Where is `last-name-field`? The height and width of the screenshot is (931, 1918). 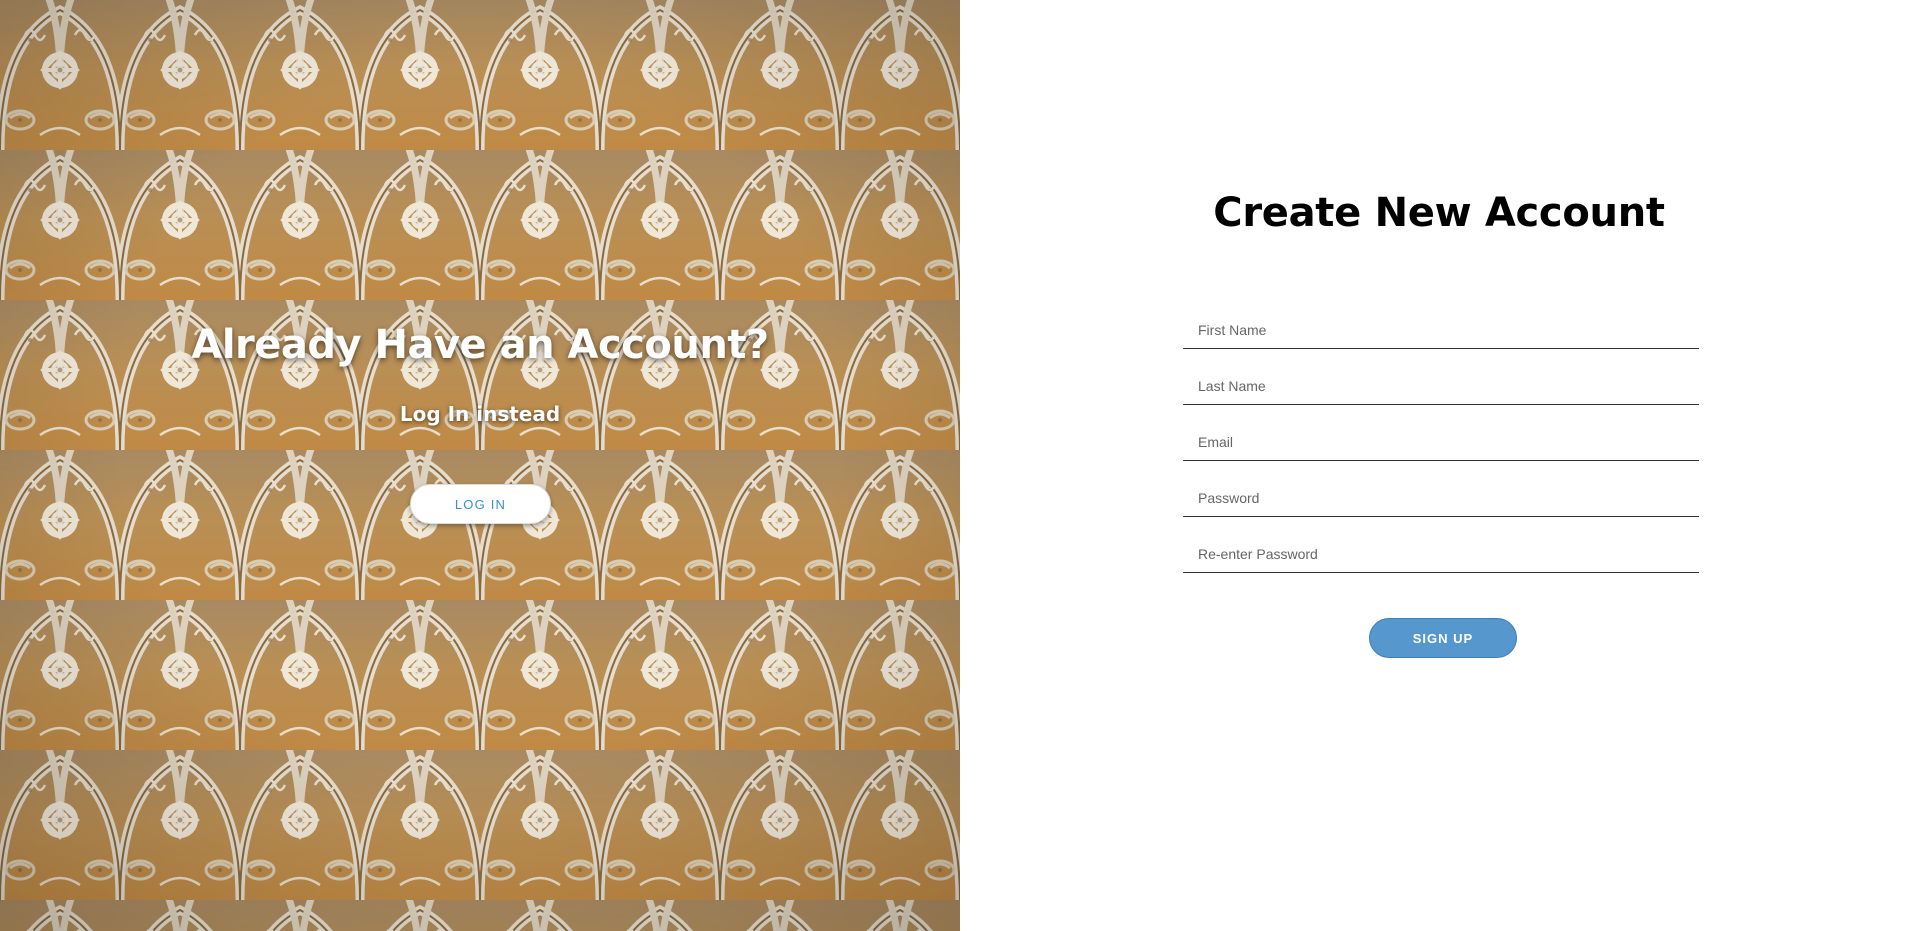 last-name-field is located at coordinates (1441, 382).